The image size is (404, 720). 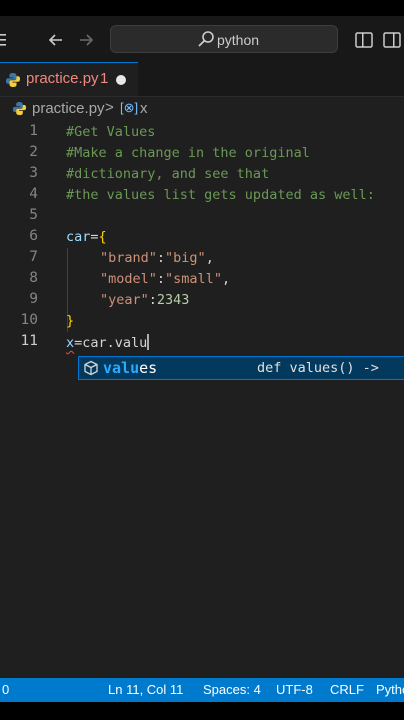 What do you see at coordinates (104, 78) in the screenshot?
I see `tab-problem-count: 1` at bounding box center [104, 78].